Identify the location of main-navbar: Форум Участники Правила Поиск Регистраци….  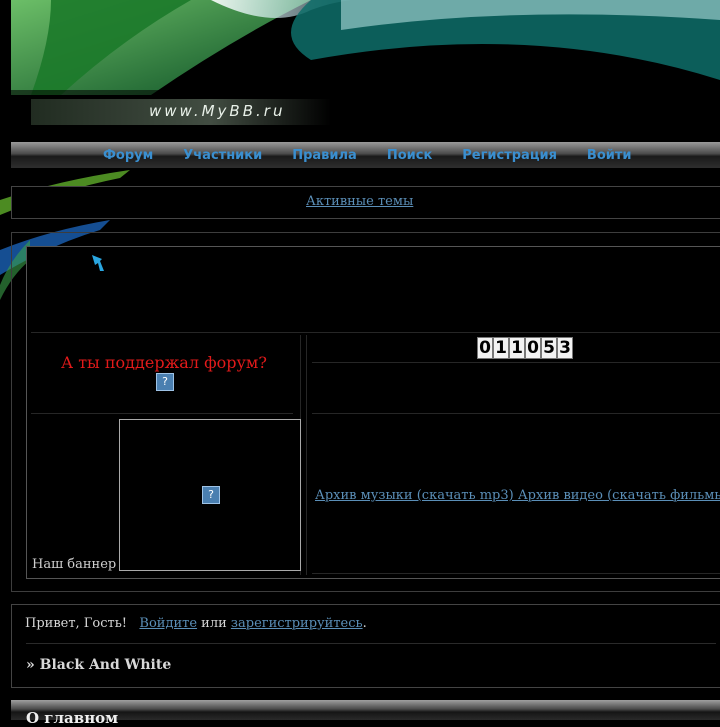
(365, 155).